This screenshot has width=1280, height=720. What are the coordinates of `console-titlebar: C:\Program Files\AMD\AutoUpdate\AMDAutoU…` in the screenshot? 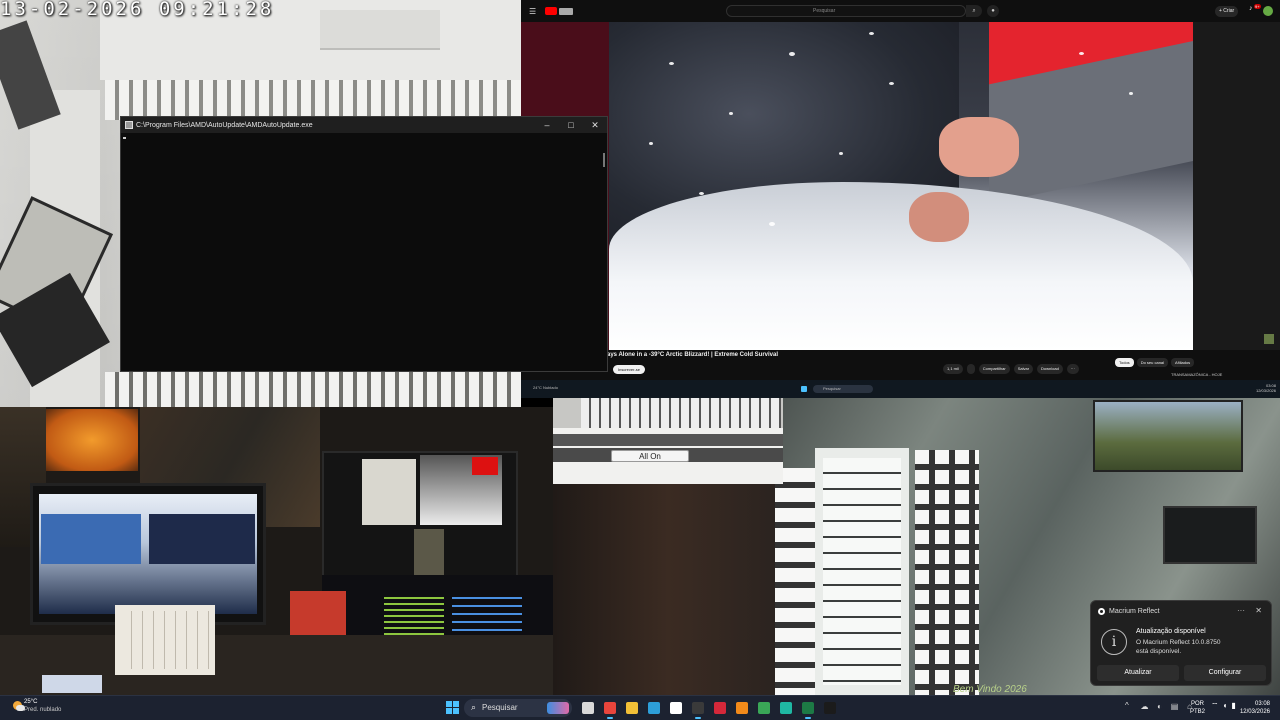 It's located at (364, 125).